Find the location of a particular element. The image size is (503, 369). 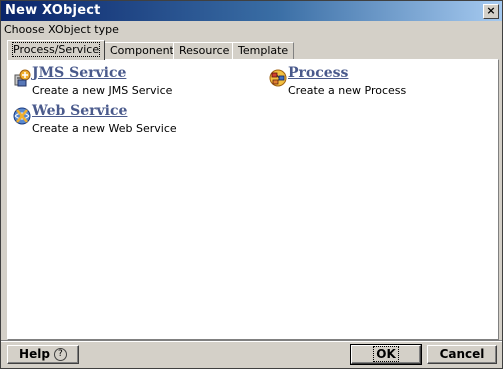

tab-label: Component is located at coordinates (142, 50).